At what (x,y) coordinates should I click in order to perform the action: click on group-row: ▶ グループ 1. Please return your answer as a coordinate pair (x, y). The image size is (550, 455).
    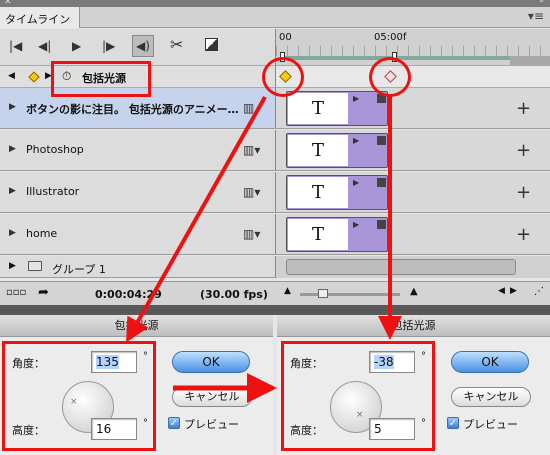
    Looking at the image, I should click on (137, 267).